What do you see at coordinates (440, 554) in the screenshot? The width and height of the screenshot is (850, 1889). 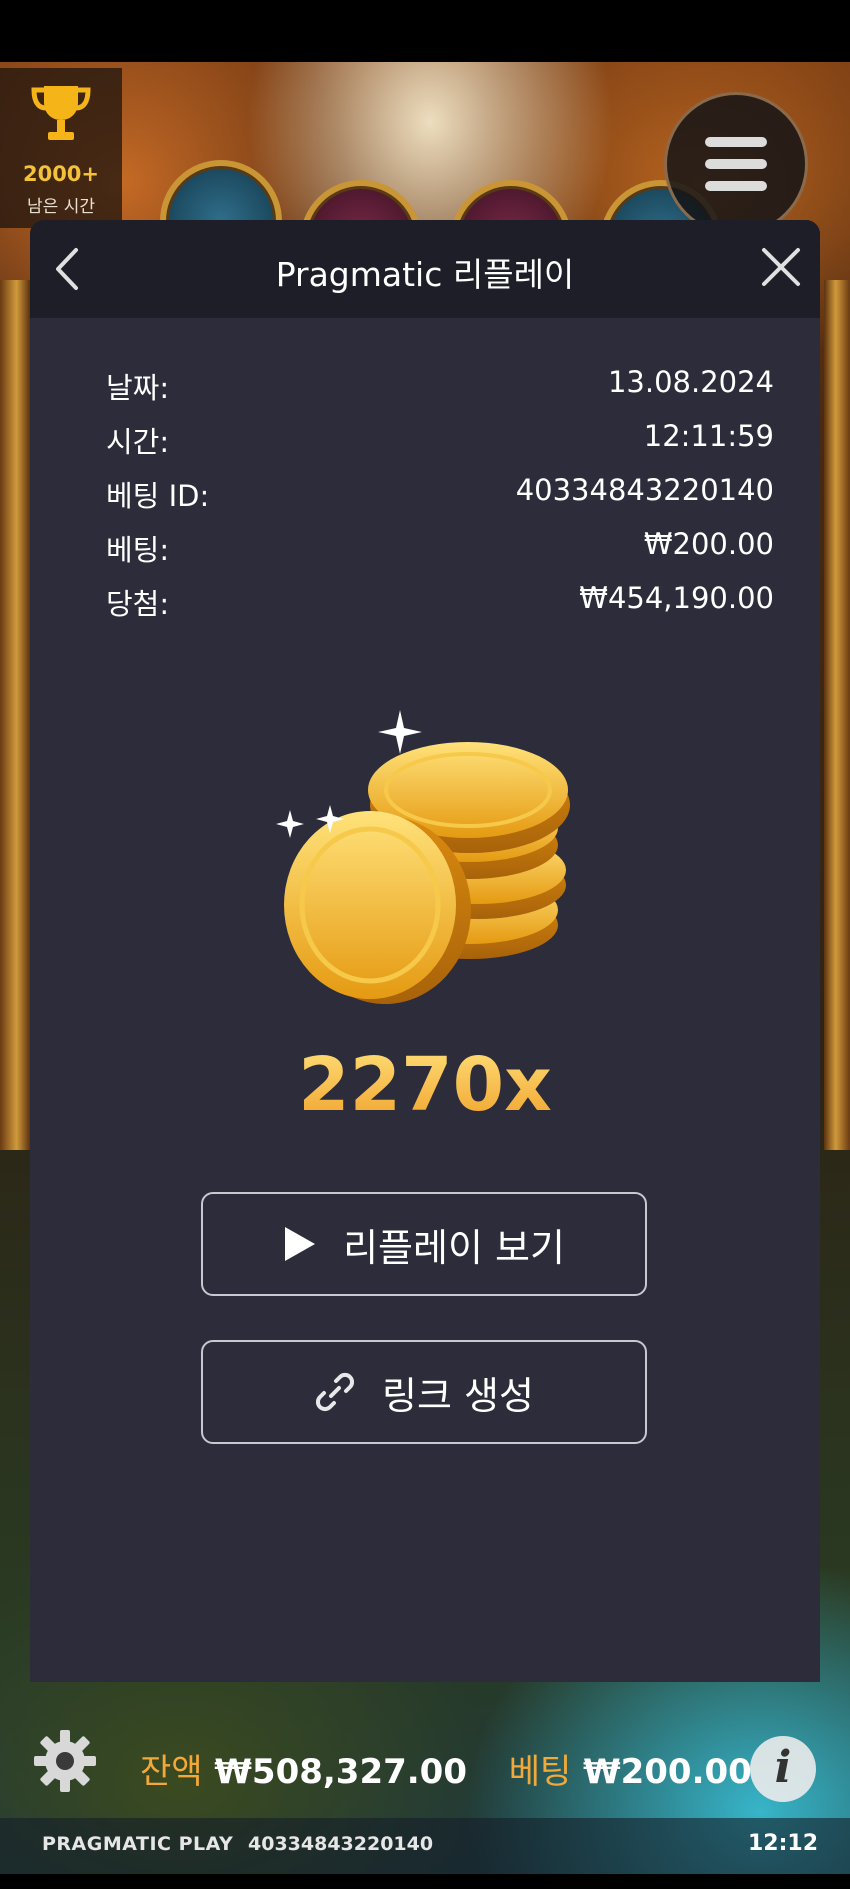 I see `detail-row-bet: 베팅: ₩200.00` at bounding box center [440, 554].